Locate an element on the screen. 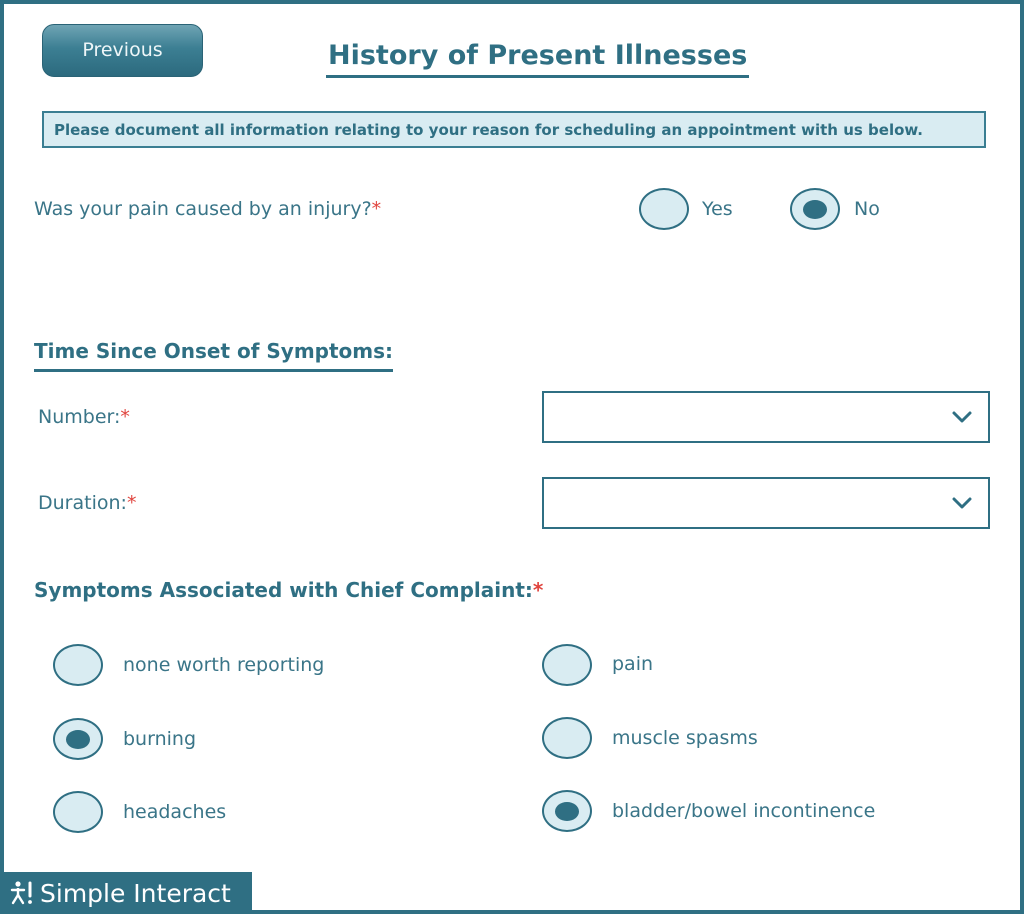 The image size is (1024, 914). duration-select is located at coordinates (766, 503).